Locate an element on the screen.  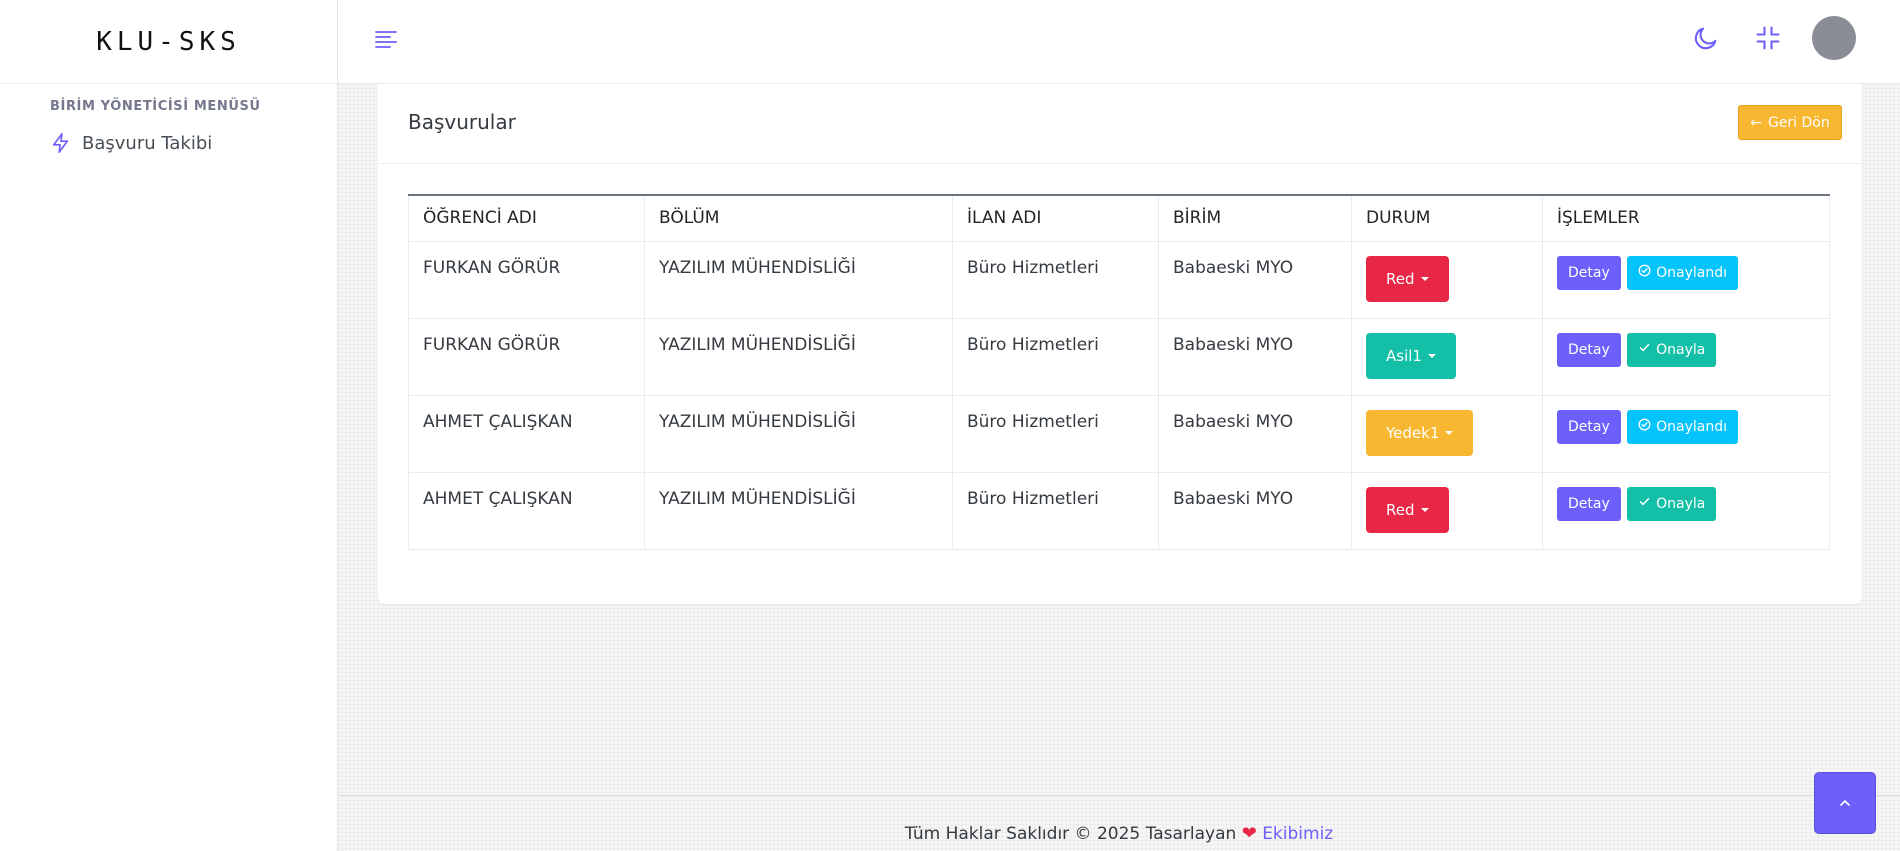
status-dropdown-button: Yedek1 is located at coordinates (1420, 432).